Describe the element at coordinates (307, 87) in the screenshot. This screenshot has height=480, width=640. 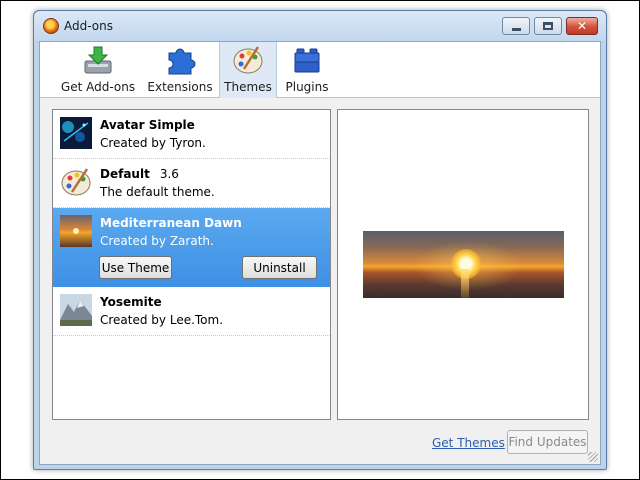
I see `tab-label: Plugins` at that location.